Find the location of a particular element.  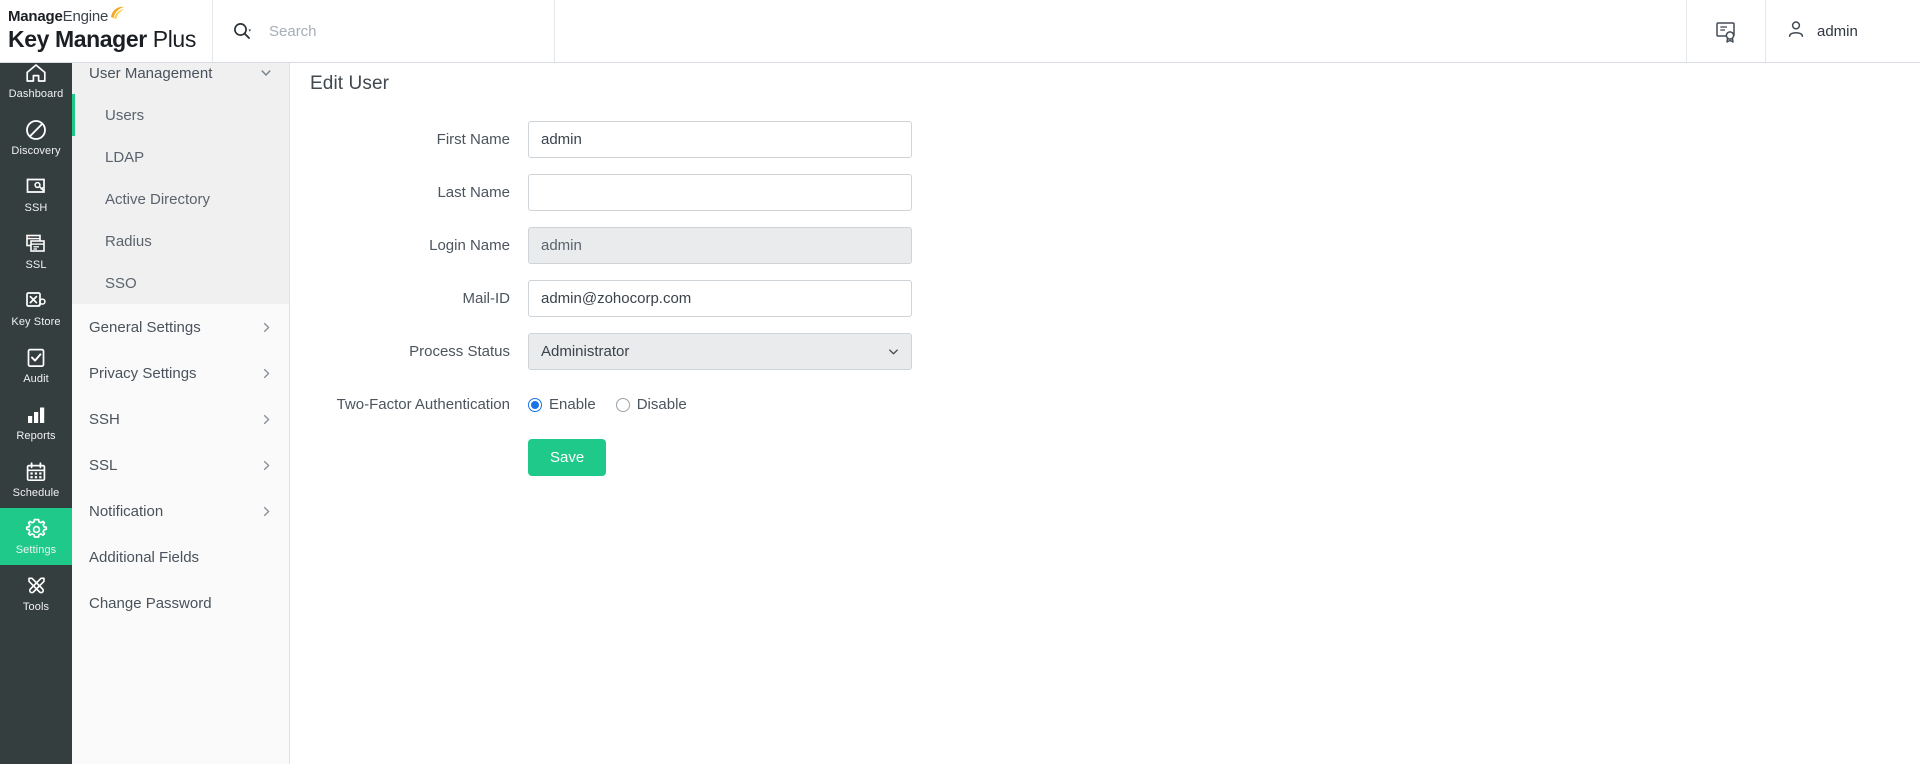

rail-label-audit: Audit is located at coordinates (36, 379).